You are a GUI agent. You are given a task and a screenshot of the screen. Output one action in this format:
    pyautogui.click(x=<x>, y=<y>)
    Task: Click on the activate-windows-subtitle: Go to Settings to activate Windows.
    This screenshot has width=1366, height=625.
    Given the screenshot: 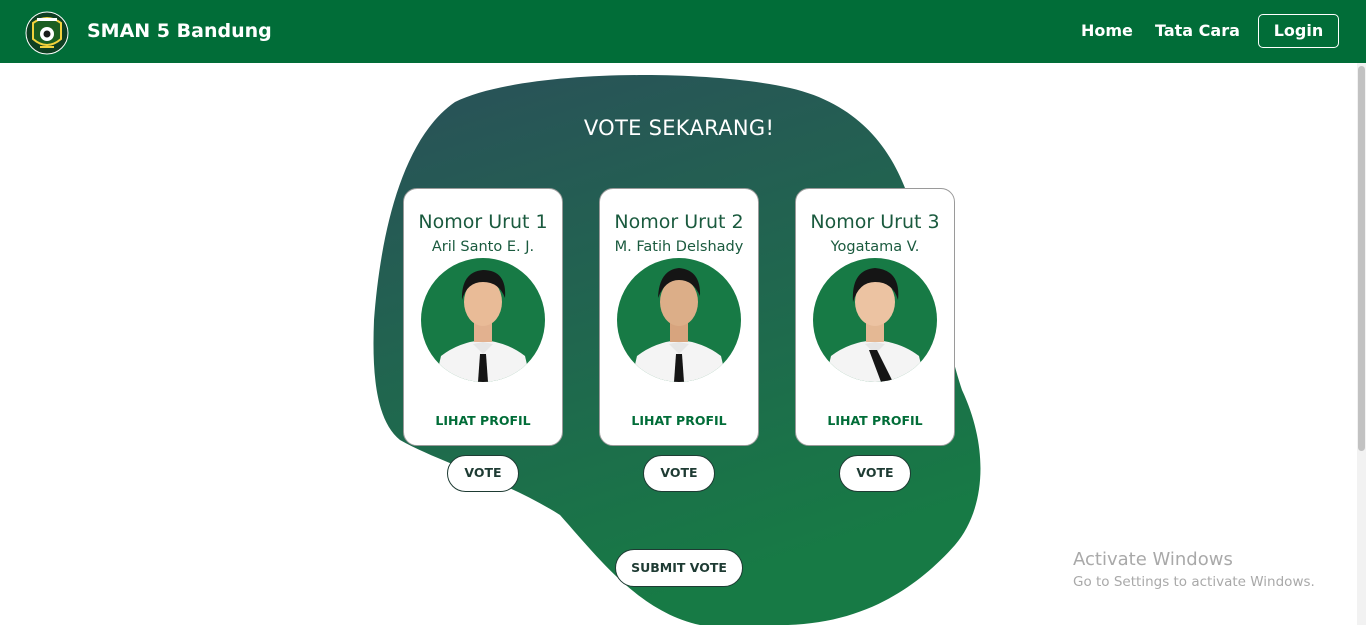 What is the action you would take?
    pyautogui.click(x=1194, y=582)
    